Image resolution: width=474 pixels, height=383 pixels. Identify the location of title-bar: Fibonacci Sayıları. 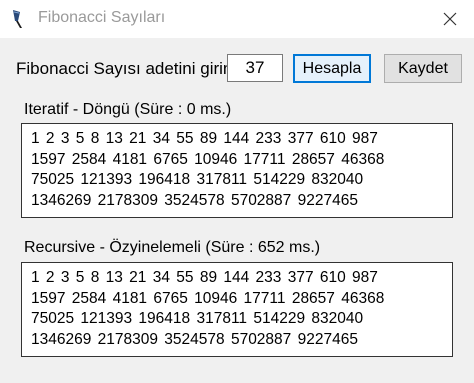
(237, 19).